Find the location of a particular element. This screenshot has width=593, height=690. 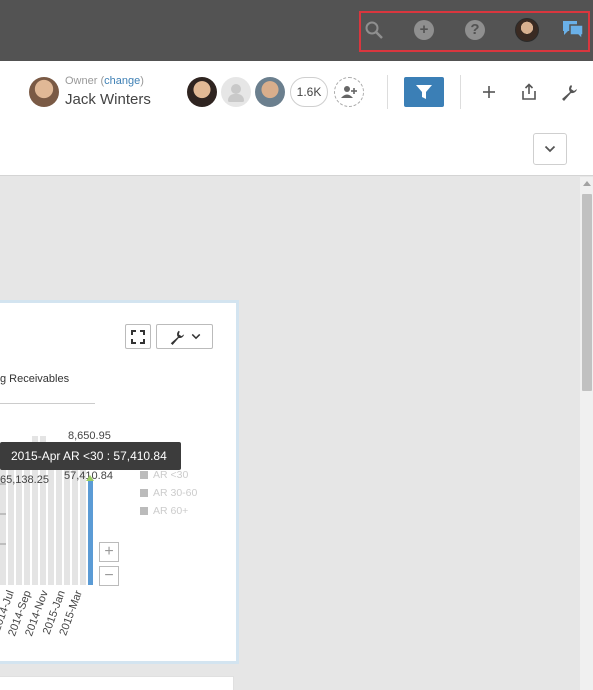

more-dropdown-button is located at coordinates (550, 149).